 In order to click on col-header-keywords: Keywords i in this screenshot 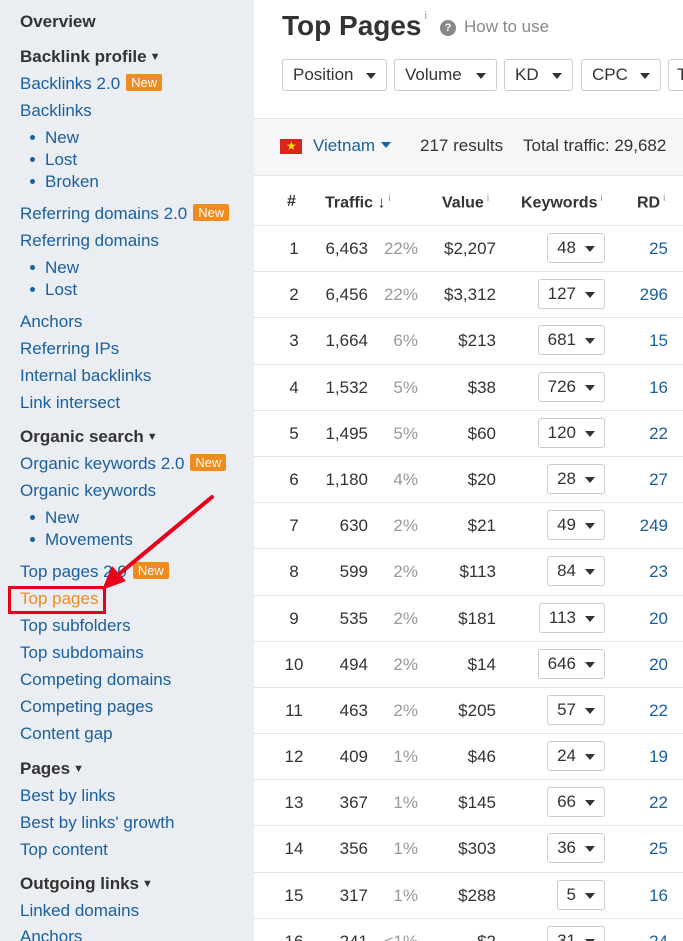, I will do `click(562, 202)`.